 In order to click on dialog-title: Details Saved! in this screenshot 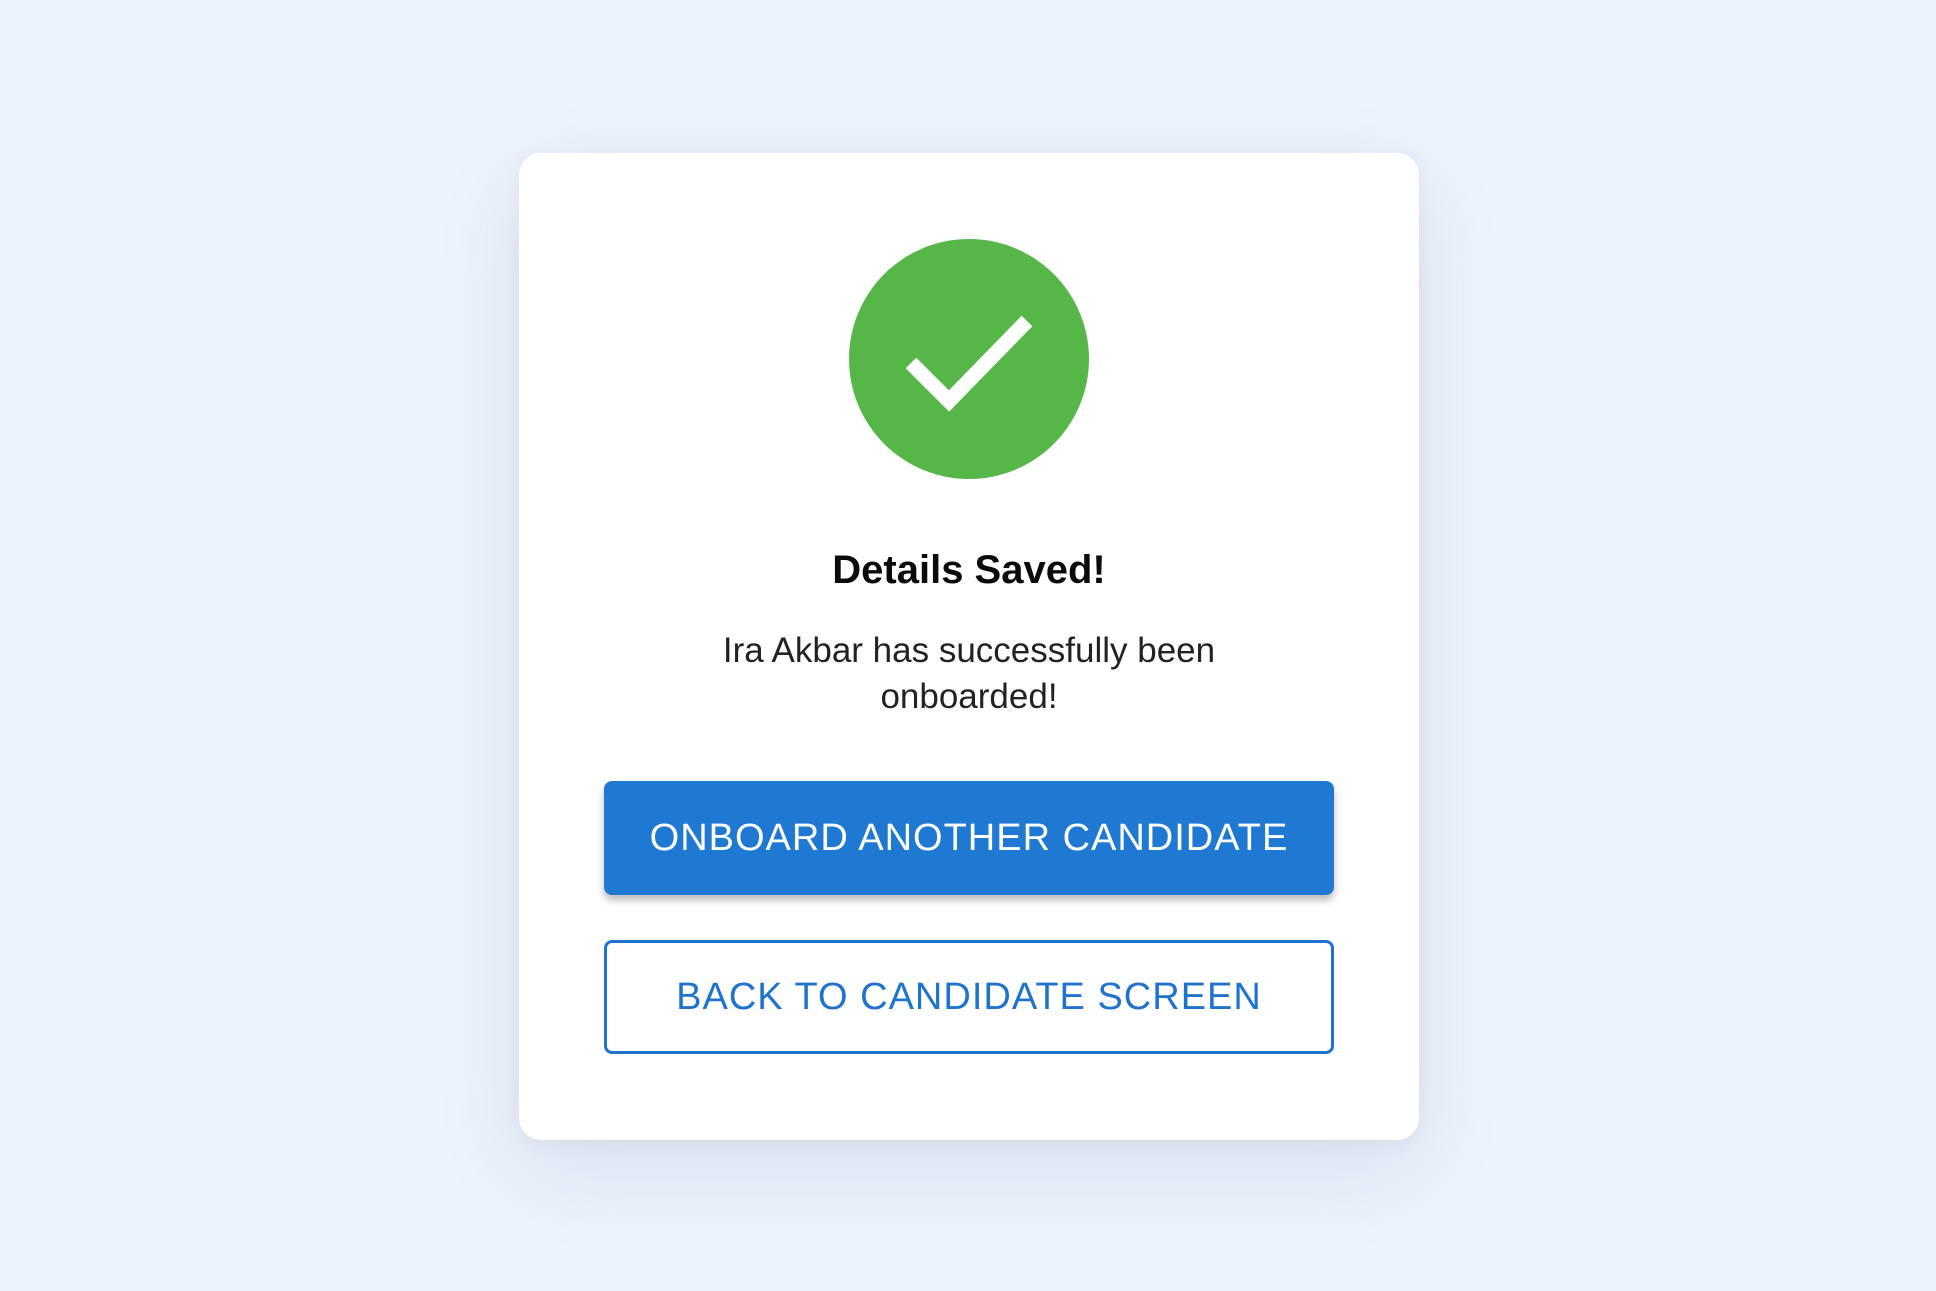, I will do `click(969, 570)`.